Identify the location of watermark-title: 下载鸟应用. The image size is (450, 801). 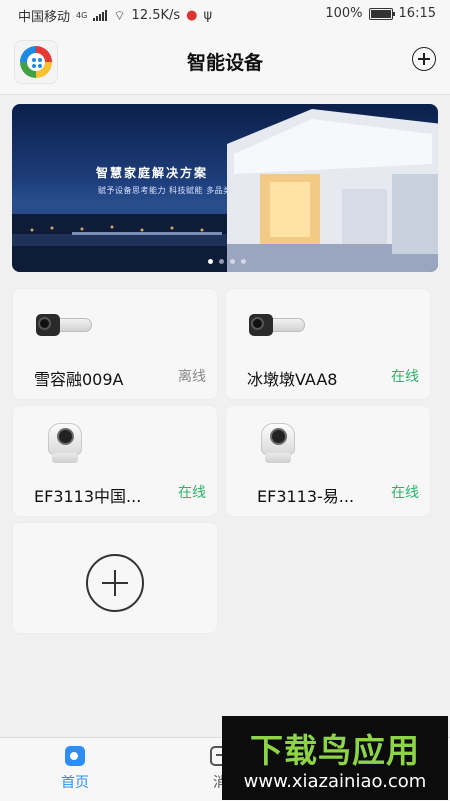
(335, 750).